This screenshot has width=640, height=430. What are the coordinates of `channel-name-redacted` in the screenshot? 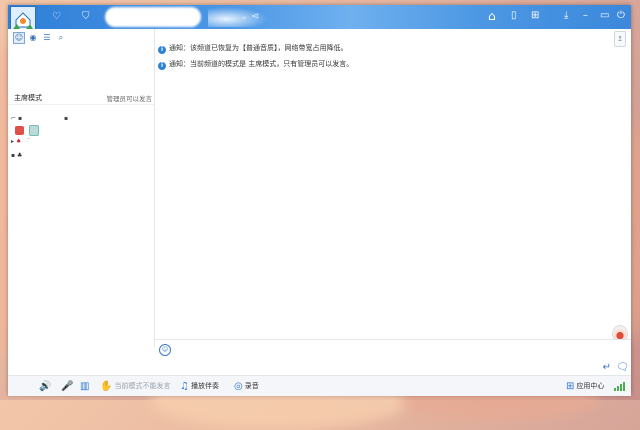 It's located at (153, 17).